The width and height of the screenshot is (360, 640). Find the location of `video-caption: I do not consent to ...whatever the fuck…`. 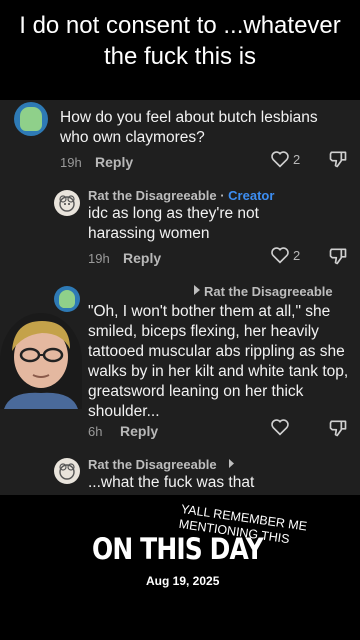

video-caption: I do not consent to ...whatever the fuck… is located at coordinates (180, 41).